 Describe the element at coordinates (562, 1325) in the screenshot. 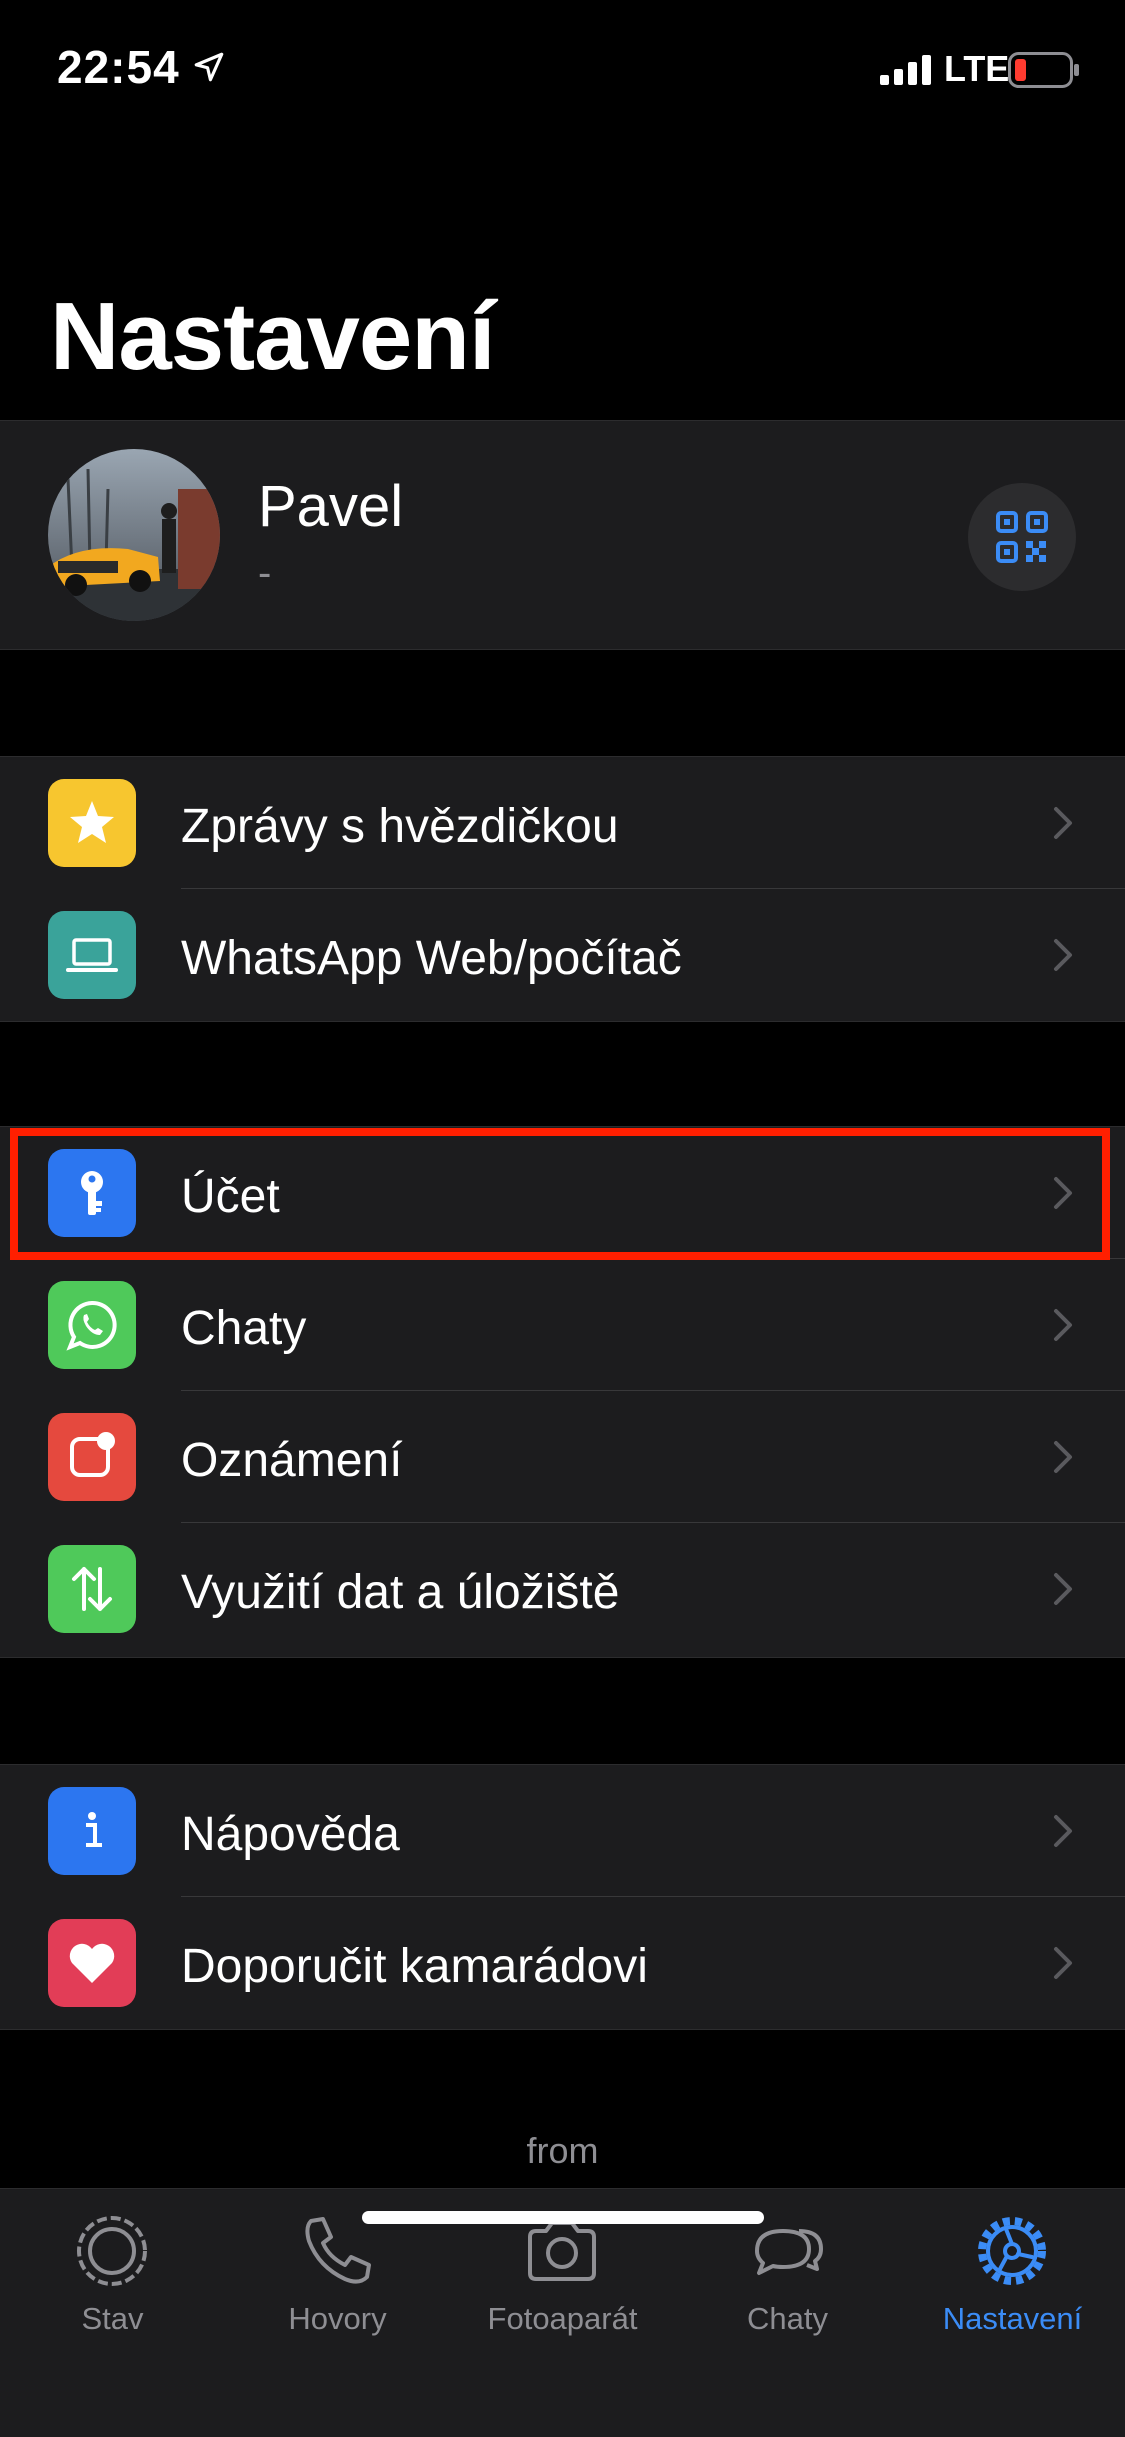

I see `menu-item-chats: Chaty` at that location.